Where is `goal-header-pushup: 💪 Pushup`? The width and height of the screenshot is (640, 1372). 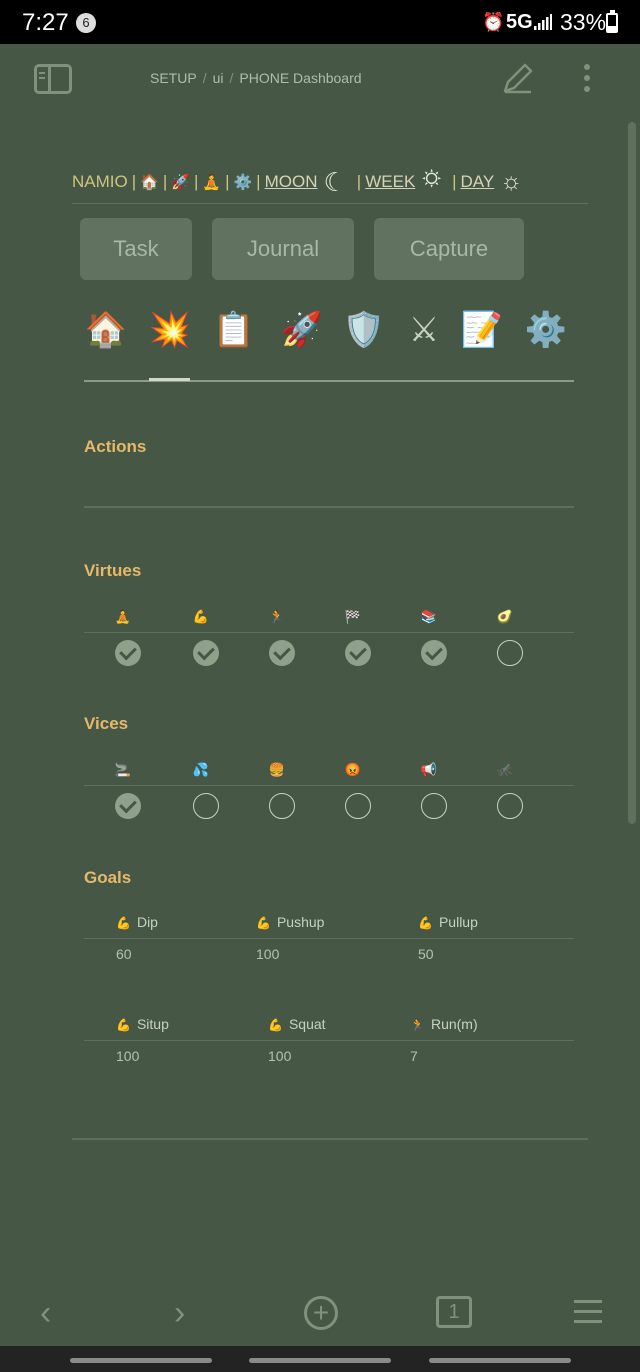 goal-header-pushup: 💪 Pushup is located at coordinates (290, 922).